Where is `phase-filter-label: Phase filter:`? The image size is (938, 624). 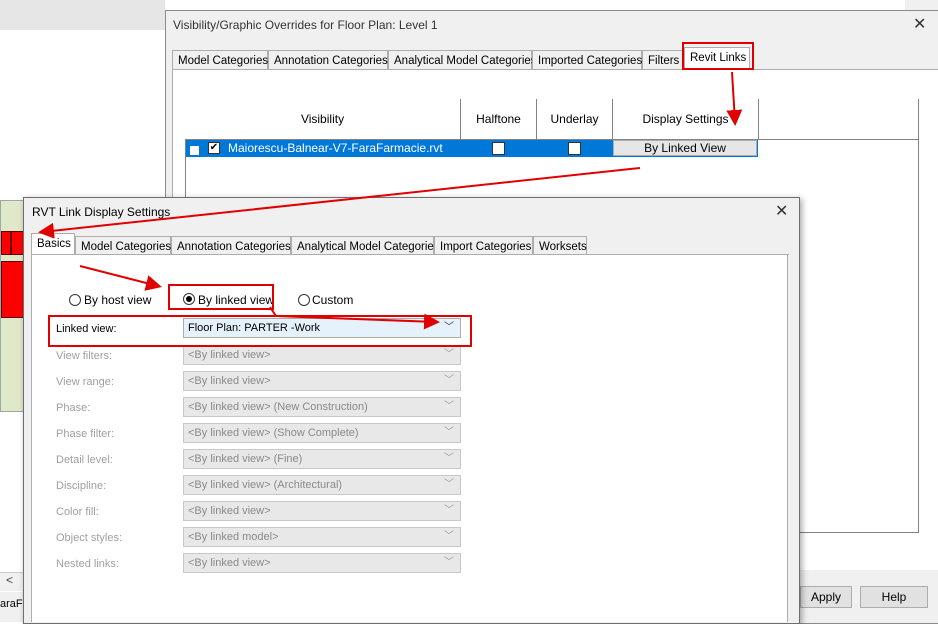 phase-filter-label: Phase filter: is located at coordinates (85, 434).